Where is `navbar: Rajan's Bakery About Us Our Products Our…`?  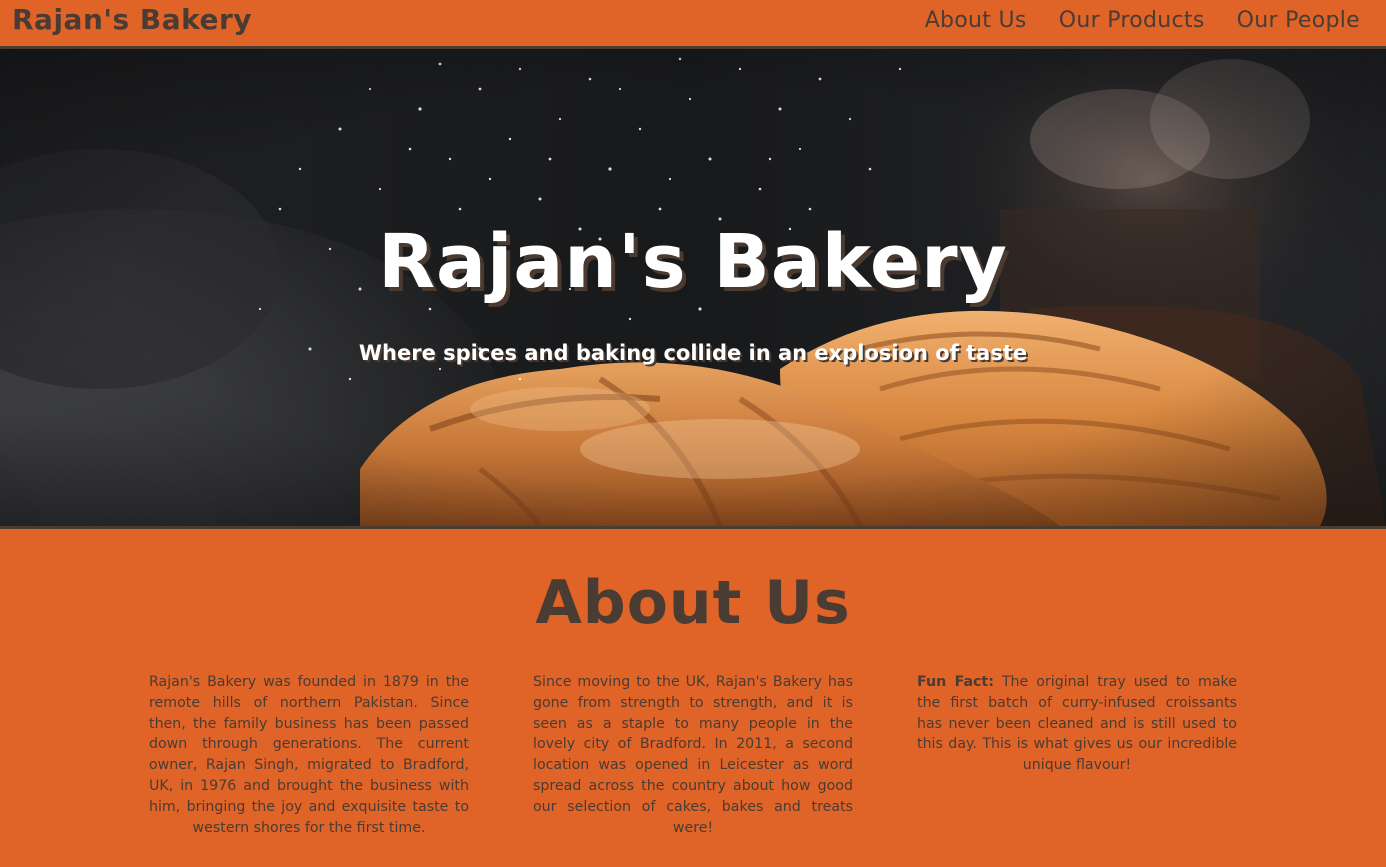 navbar: Rajan's Bakery About Us Our Products Our… is located at coordinates (693, 24).